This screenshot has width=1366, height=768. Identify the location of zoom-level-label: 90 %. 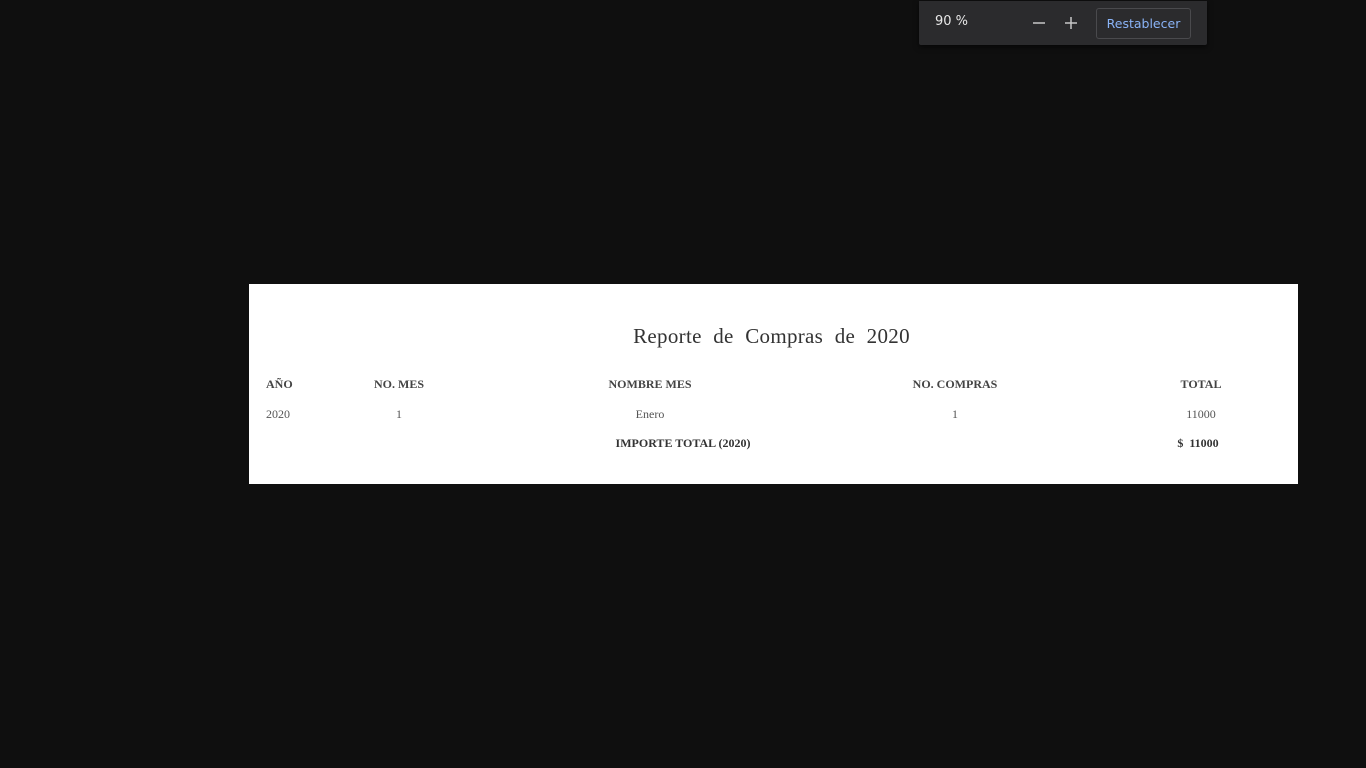
(952, 21).